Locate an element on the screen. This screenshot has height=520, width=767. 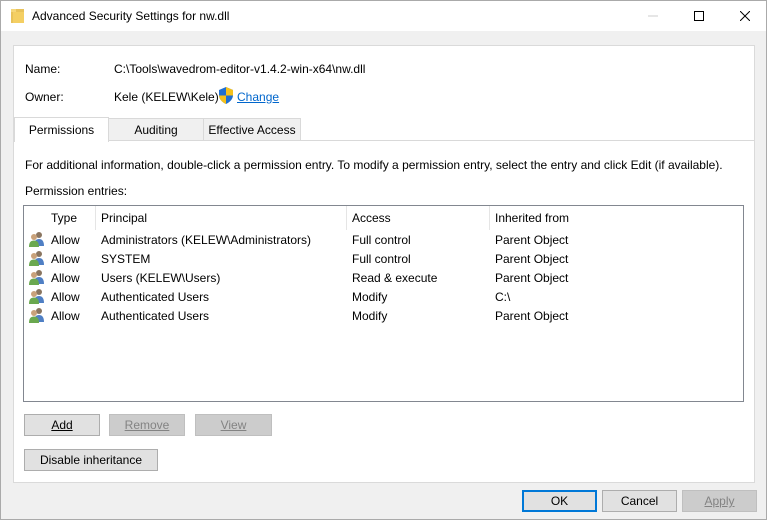
table-row: Allow SYSTEM Full control Parent Object is located at coordinates (383, 258).